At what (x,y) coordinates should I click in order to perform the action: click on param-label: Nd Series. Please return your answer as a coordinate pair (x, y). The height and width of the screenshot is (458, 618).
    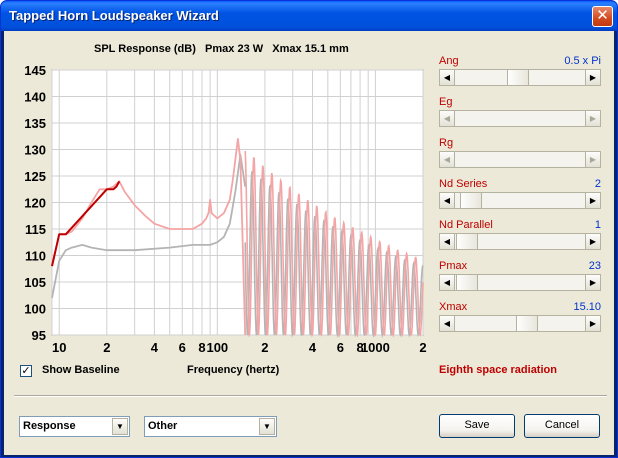
    Looking at the image, I should click on (463, 184).